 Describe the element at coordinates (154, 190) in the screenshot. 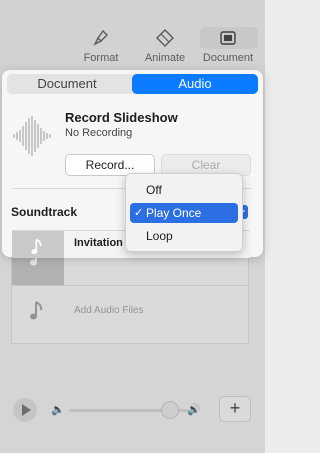

I see `menu-item-label: Off` at that location.